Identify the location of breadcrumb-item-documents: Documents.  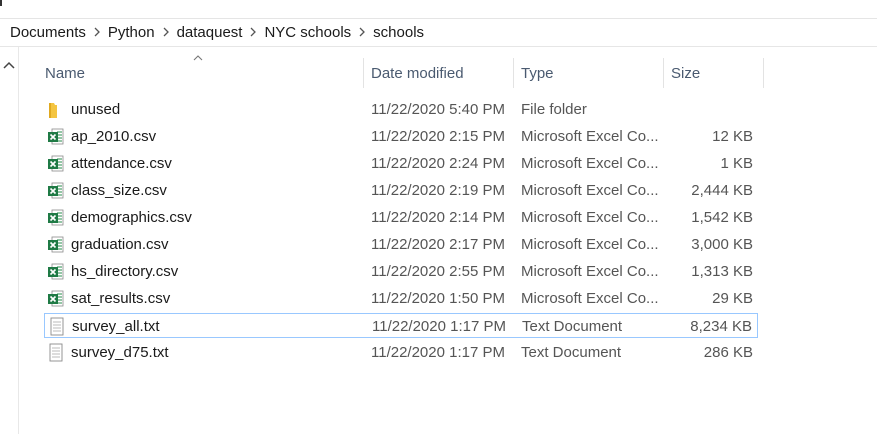
(48, 32).